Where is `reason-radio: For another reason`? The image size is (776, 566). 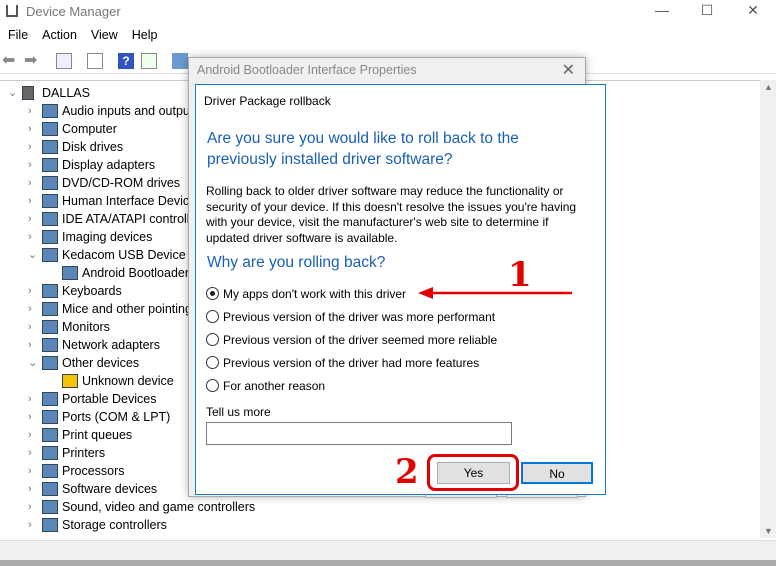 reason-radio: For another reason is located at coordinates (265, 386).